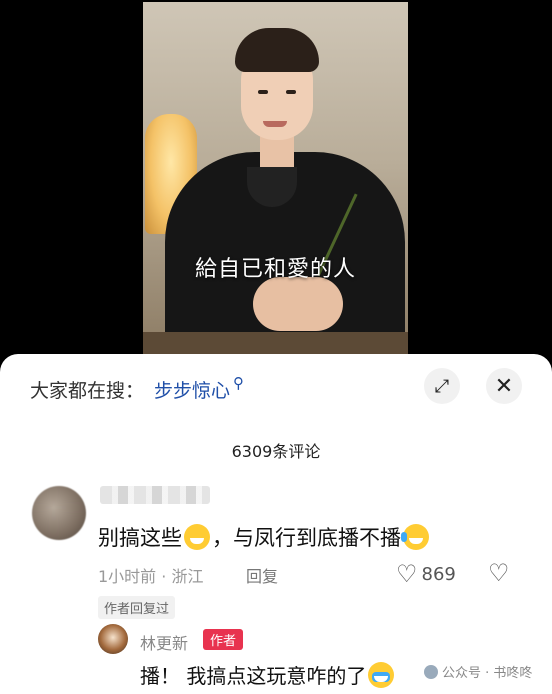 The height and width of the screenshot is (694, 552). I want to click on comment-meta: 1小时前 · 浙江, so click(151, 576).